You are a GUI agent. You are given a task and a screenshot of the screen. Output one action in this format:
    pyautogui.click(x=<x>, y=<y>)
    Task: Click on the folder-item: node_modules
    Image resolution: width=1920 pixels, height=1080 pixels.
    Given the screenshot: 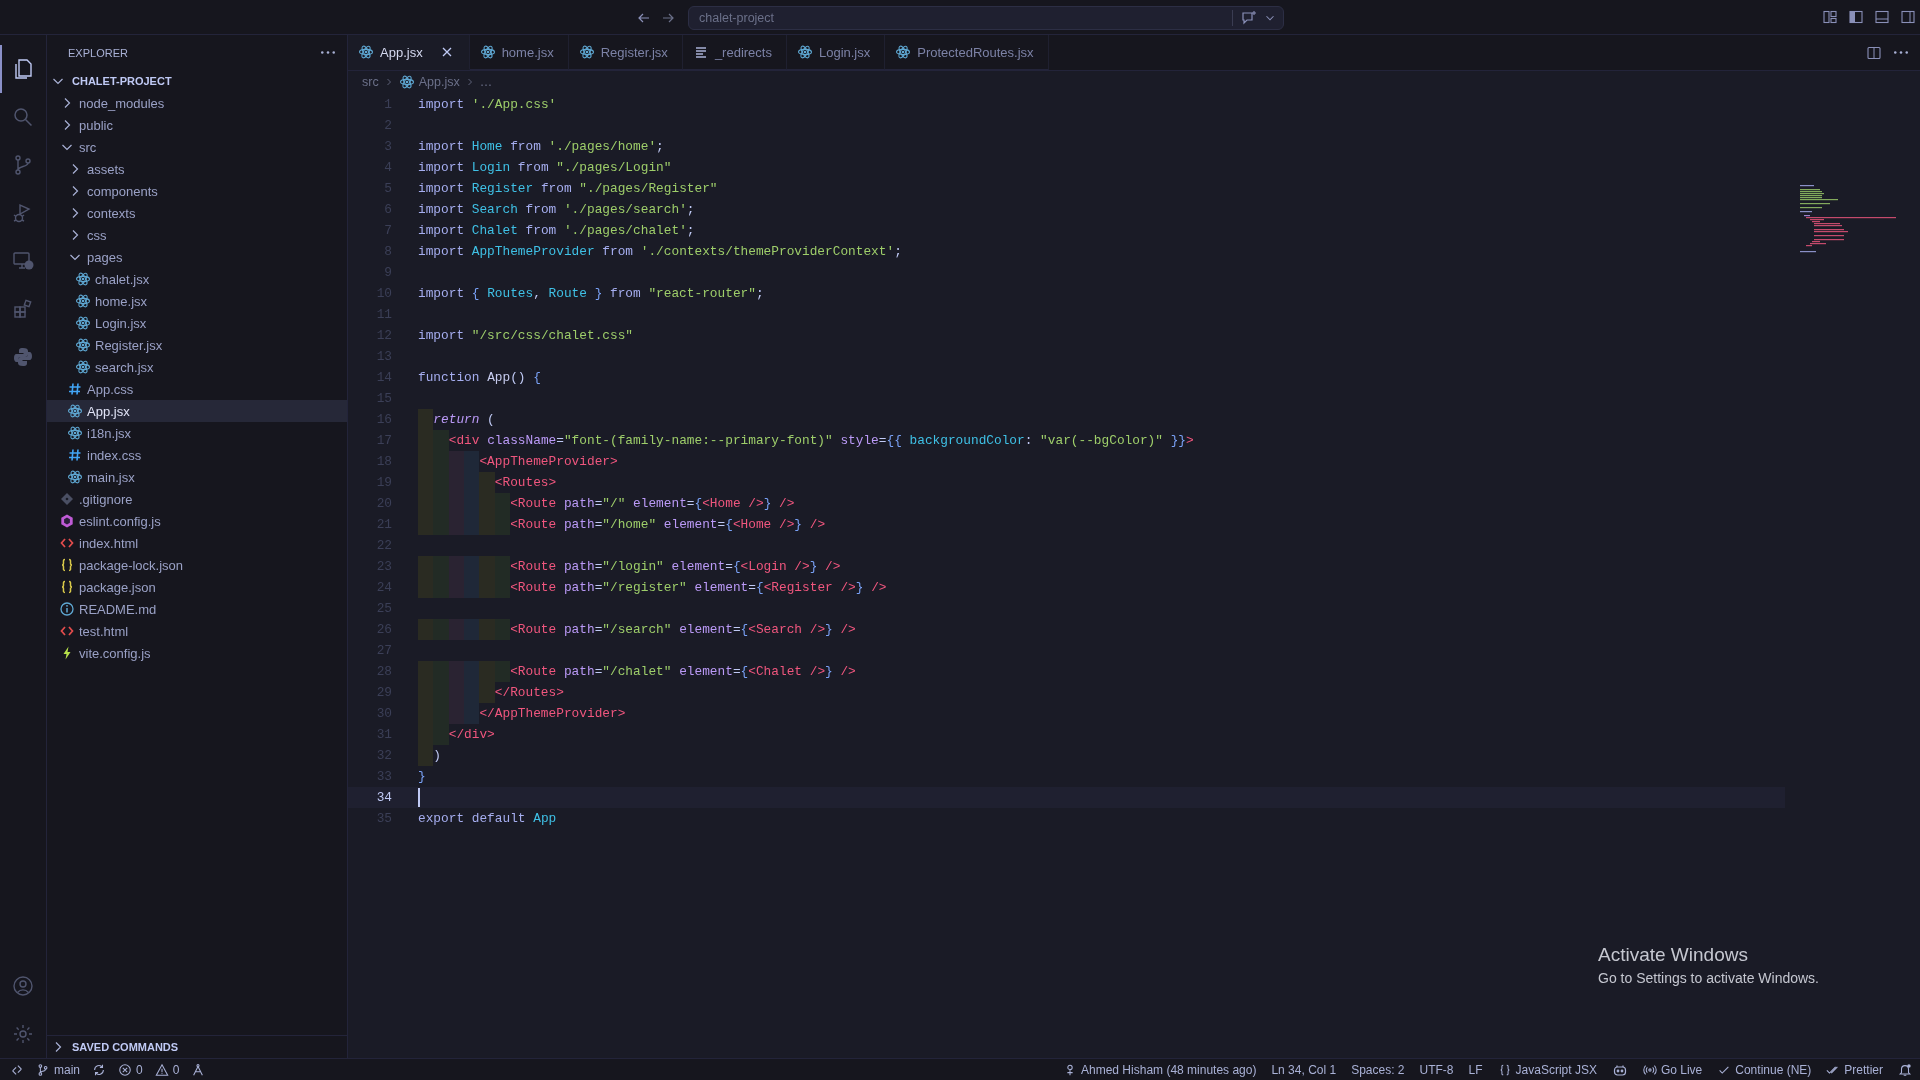 What is the action you would take?
    pyautogui.click(x=197, y=103)
    